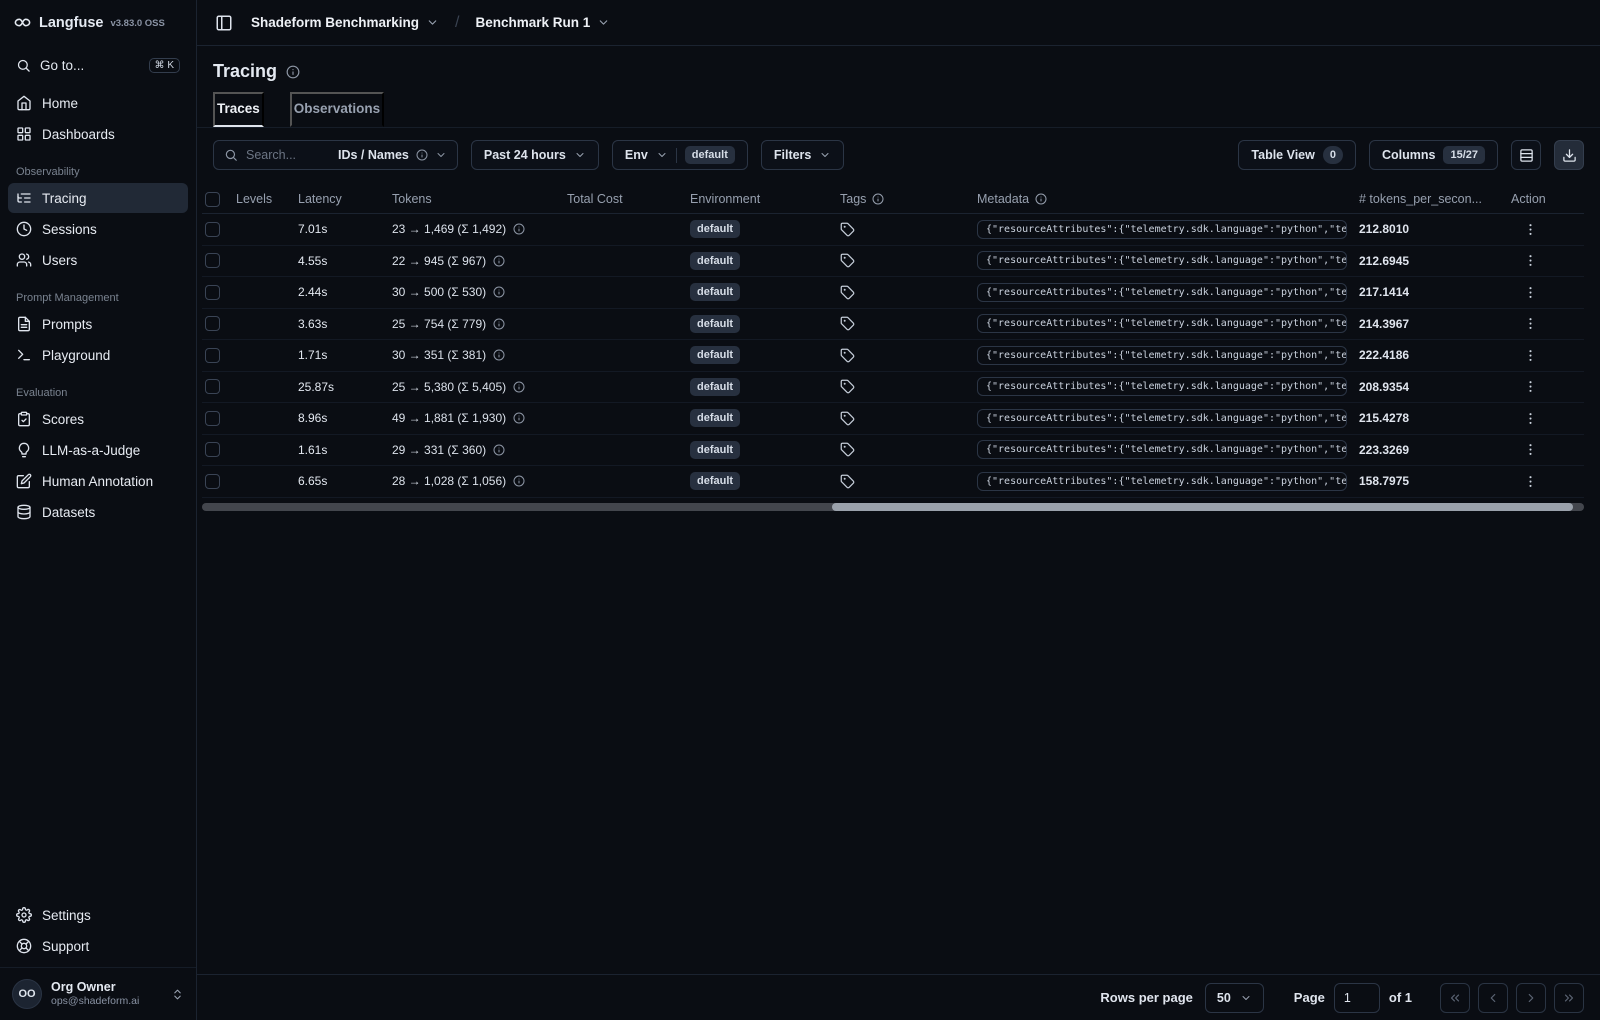 This screenshot has width=1600, height=1020. What do you see at coordinates (98, 946) in the screenshot?
I see `sidebar-item-support: Support` at bounding box center [98, 946].